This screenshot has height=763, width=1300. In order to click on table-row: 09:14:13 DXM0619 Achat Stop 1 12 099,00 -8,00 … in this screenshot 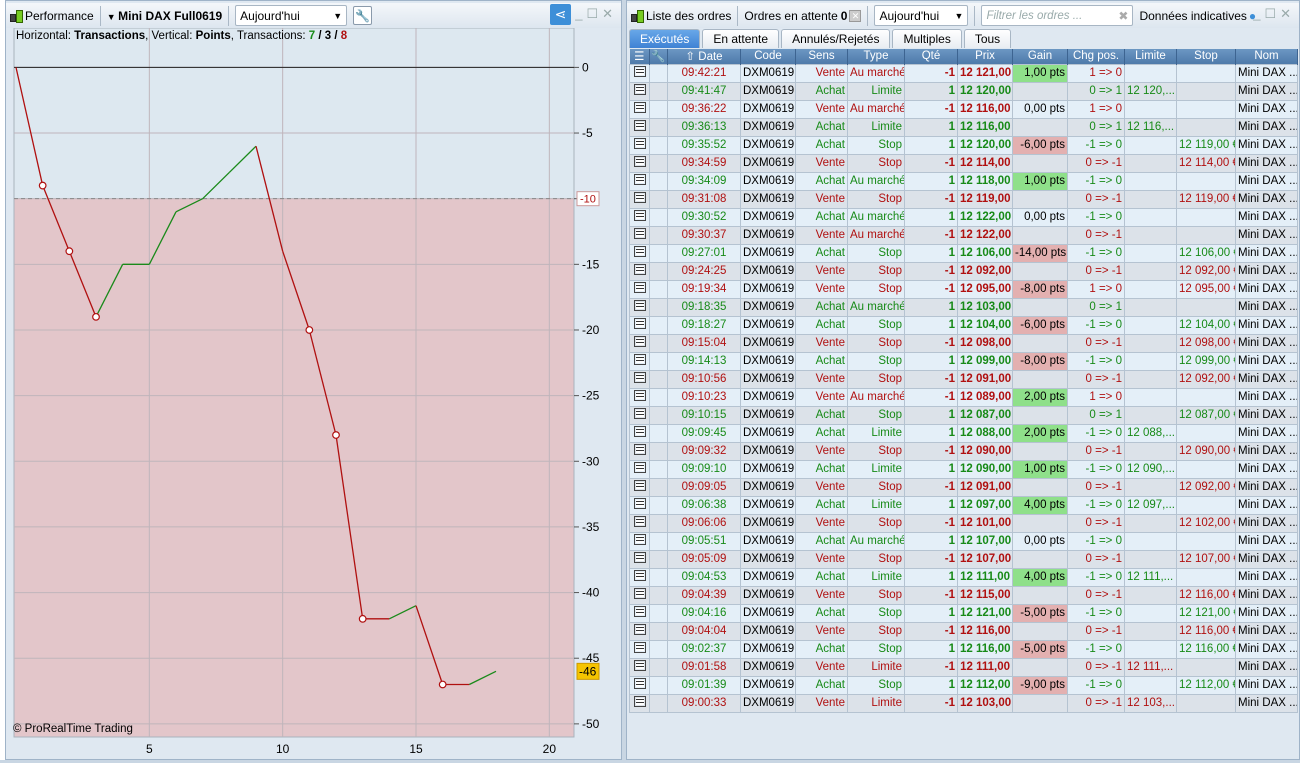, I will do `click(963, 361)`.